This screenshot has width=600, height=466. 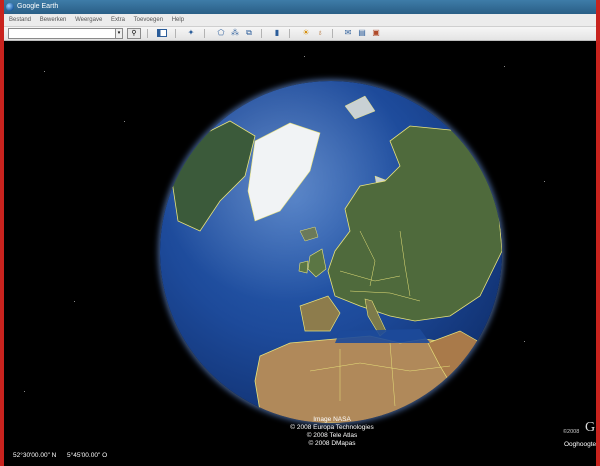 I want to click on menu-tools: Extra, so click(x=118, y=20).